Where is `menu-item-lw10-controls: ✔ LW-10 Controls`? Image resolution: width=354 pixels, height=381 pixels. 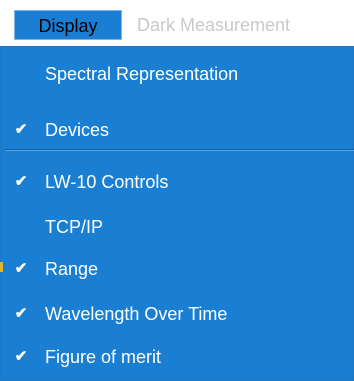
menu-item-lw10-controls: ✔ LW-10 Controls is located at coordinates (177, 182).